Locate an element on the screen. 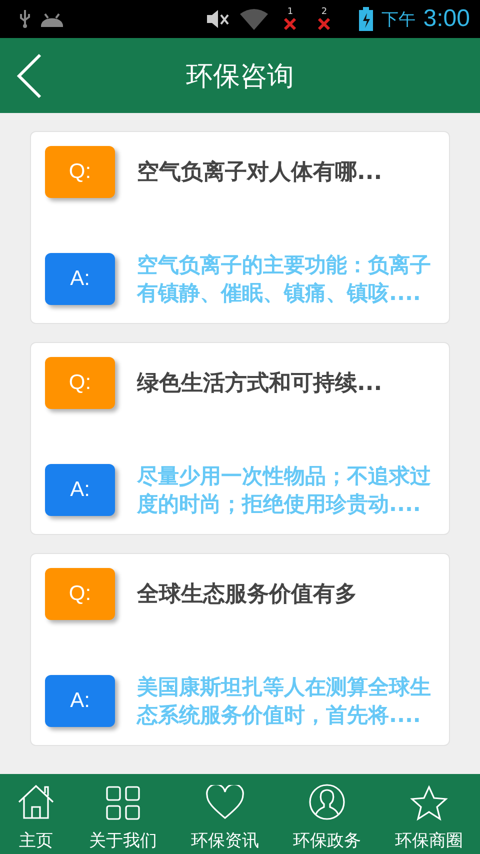 Image resolution: width=480 pixels, height=854 pixels. sim-number: 2 is located at coordinates (324, 12).